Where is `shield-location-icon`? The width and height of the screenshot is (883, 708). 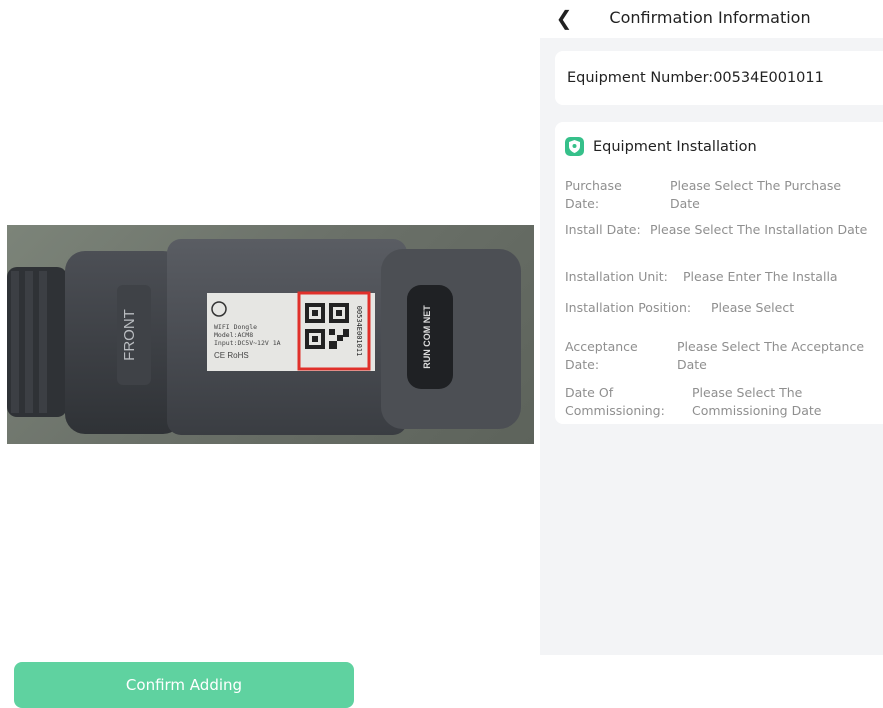 shield-location-icon is located at coordinates (574, 146).